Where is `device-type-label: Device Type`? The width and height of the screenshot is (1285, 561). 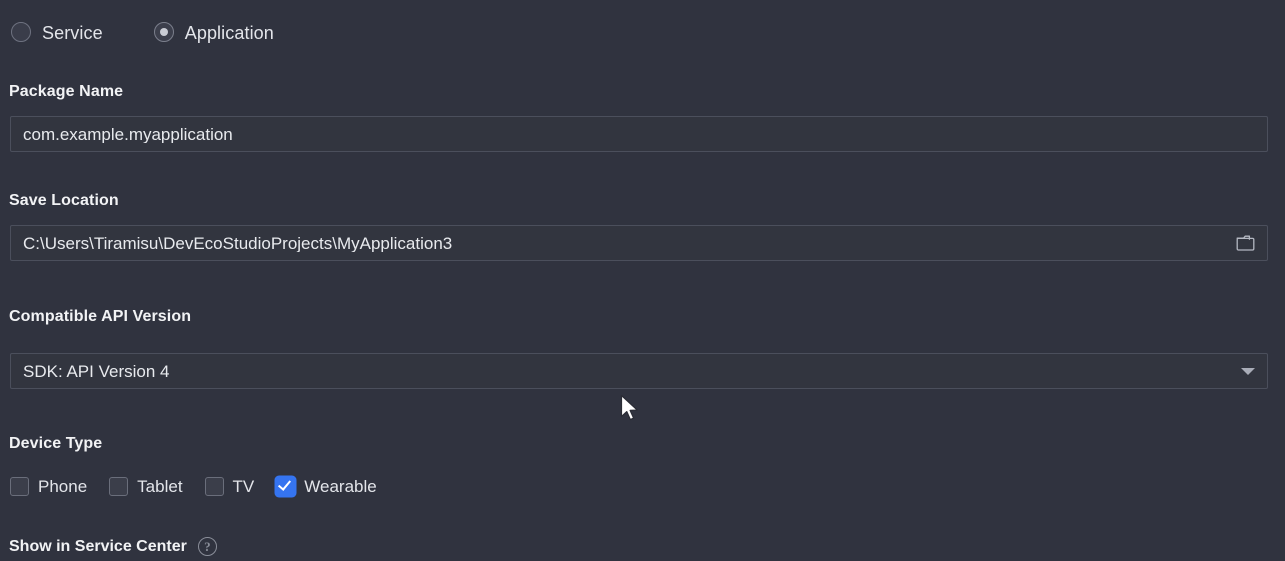
device-type-label: Device Type is located at coordinates (56, 443).